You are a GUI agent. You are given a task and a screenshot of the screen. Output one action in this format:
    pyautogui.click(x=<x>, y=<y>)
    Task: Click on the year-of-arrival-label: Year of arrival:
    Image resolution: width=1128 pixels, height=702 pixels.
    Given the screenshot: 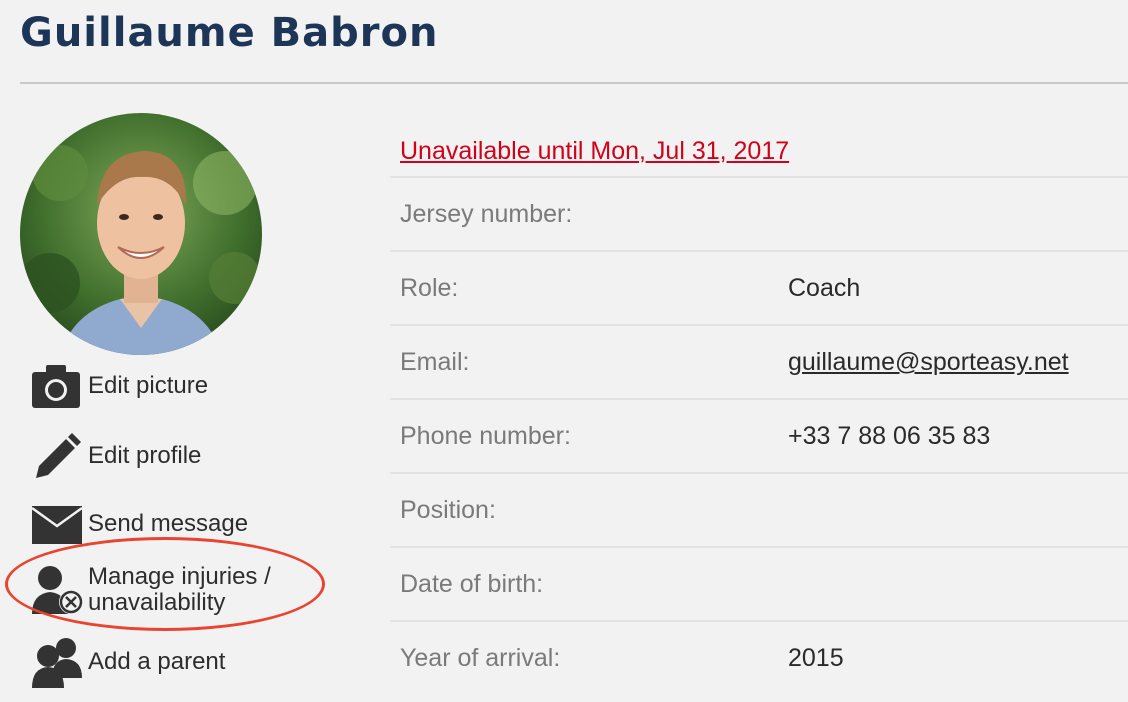 What is the action you would take?
    pyautogui.click(x=480, y=658)
    